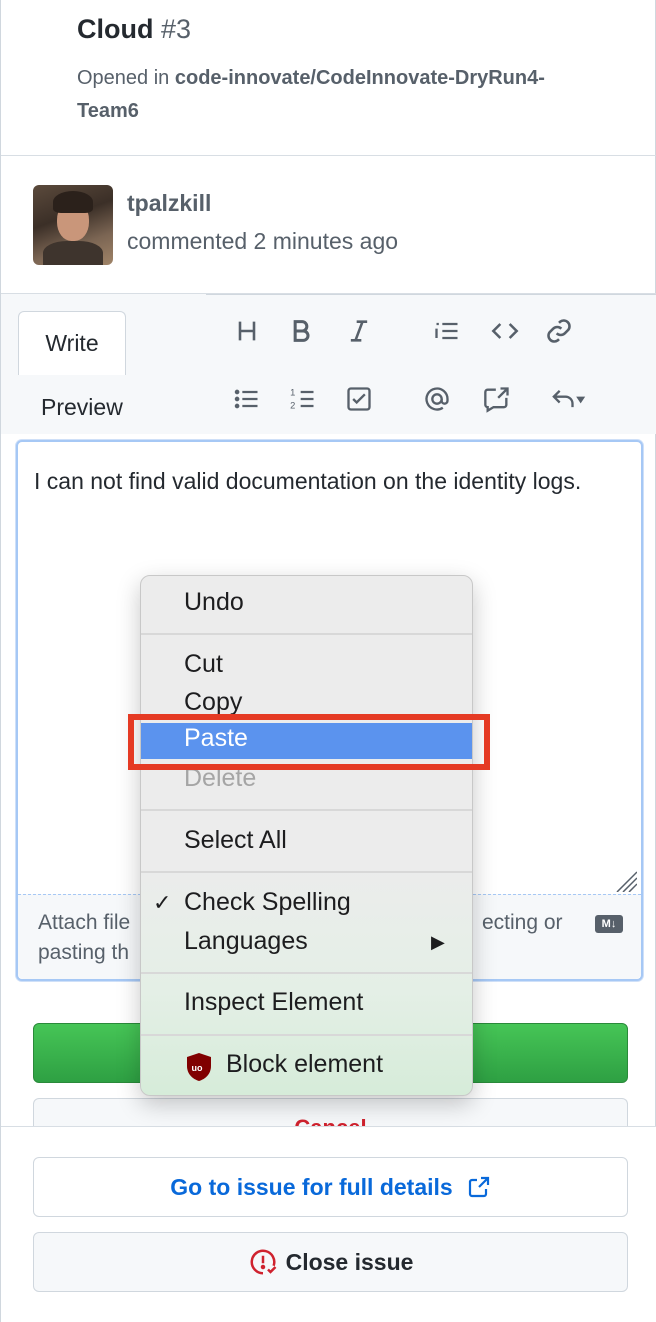 The image size is (656, 1322). Describe the element at coordinates (328, 364) in the screenshot. I see `editor-toolbar-area: Write Preview 12` at that location.